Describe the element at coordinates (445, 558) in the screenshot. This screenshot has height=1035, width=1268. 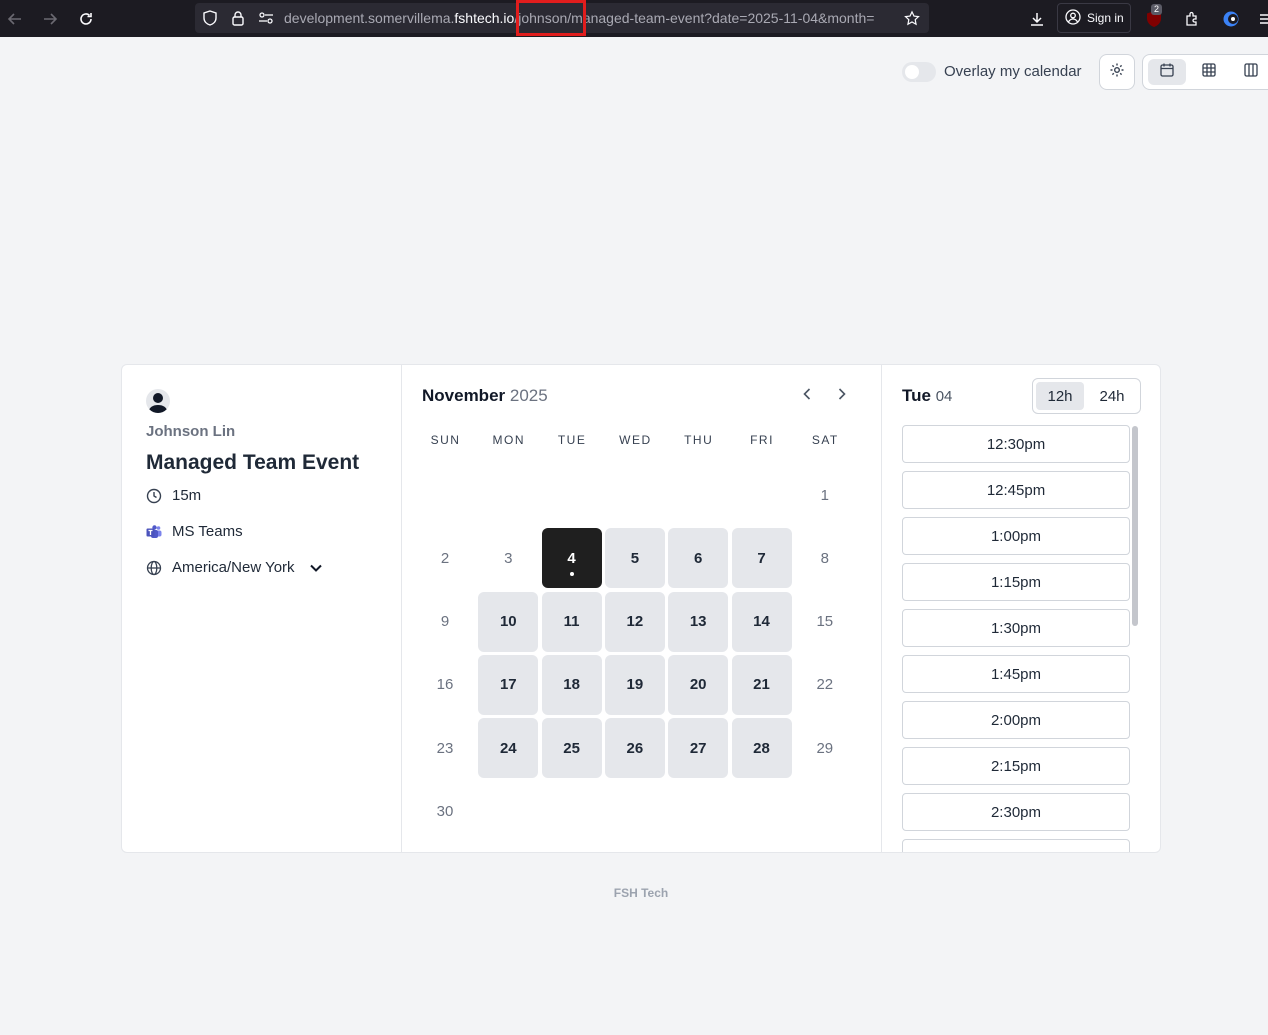
I see `calendar-day-2: 2` at that location.